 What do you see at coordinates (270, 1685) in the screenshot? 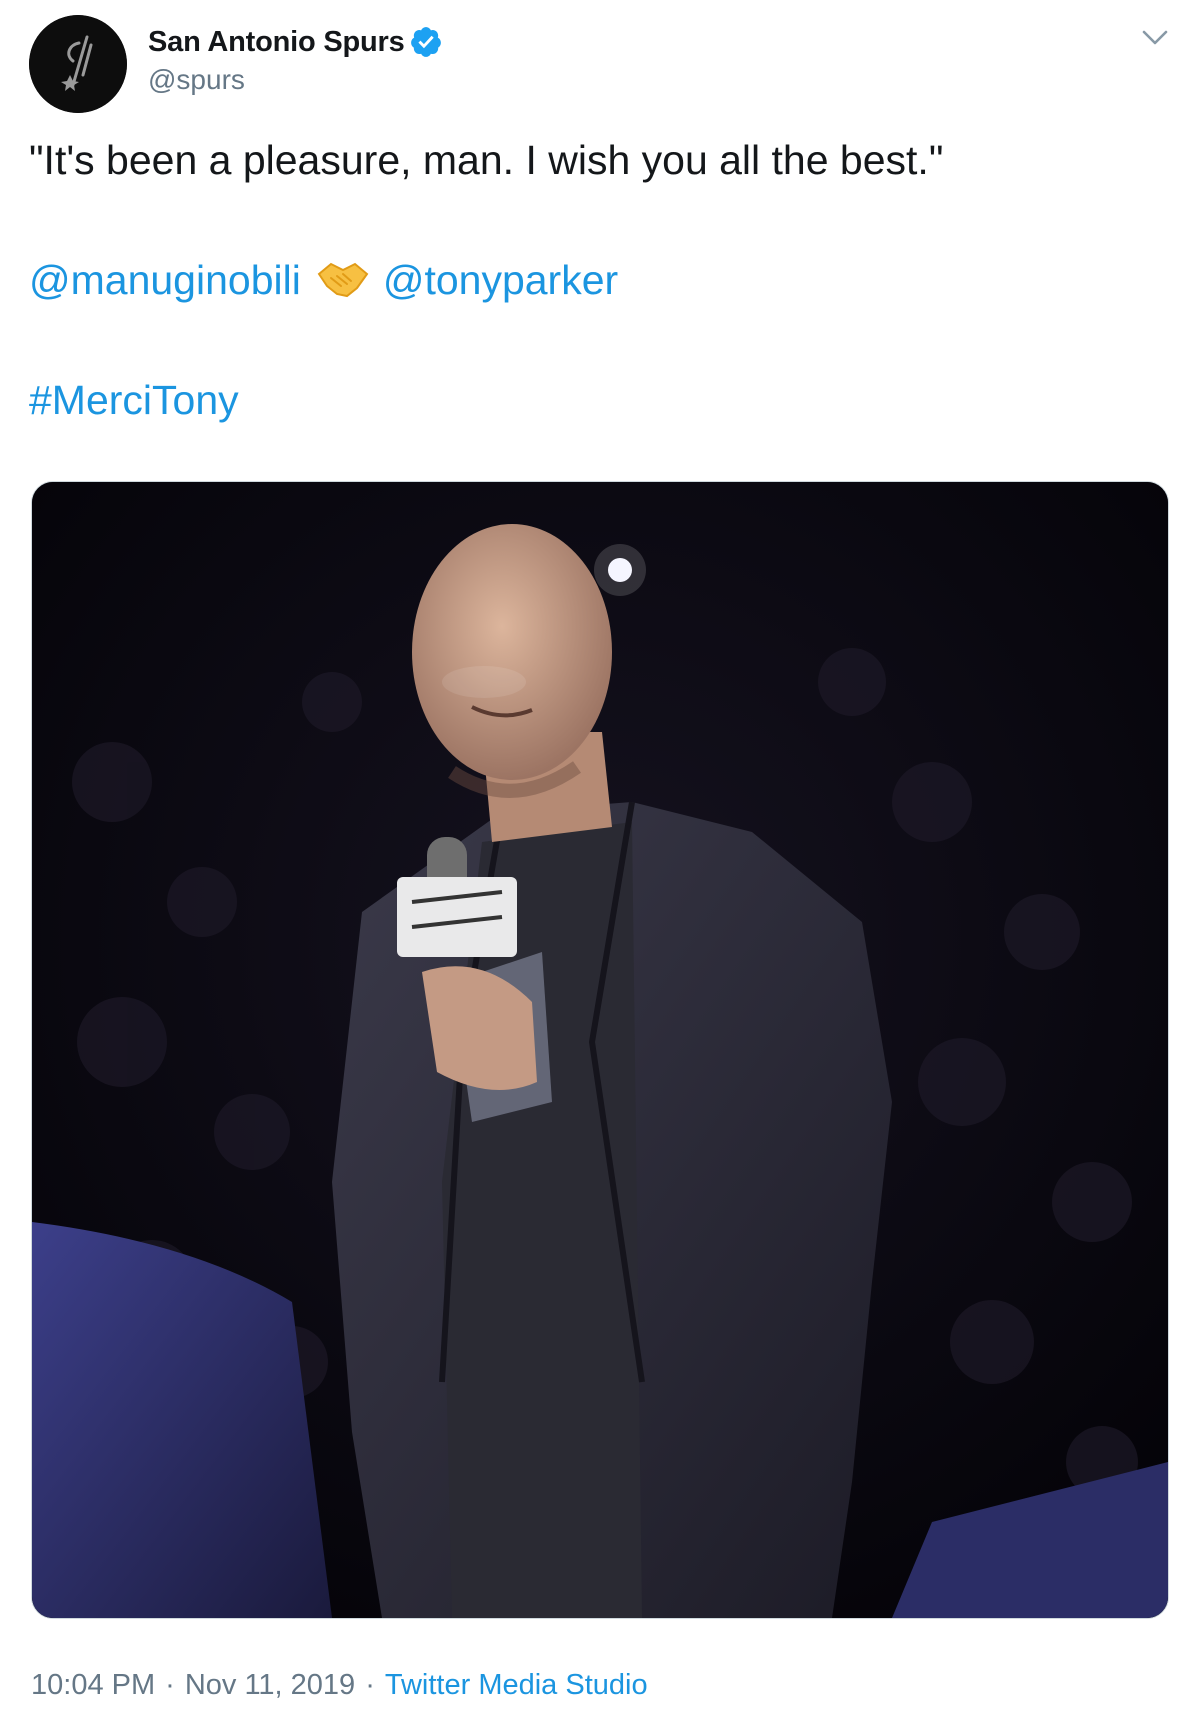
I see `tweet-date: Nov 11, 2019` at bounding box center [270, 1685].